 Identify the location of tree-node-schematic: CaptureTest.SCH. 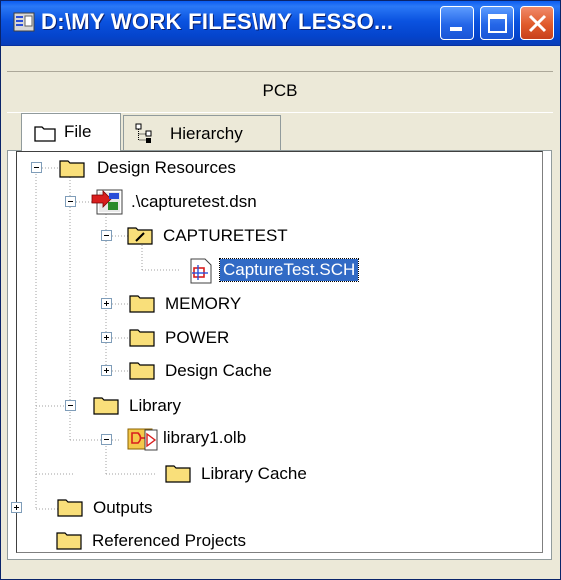
(289, 270).